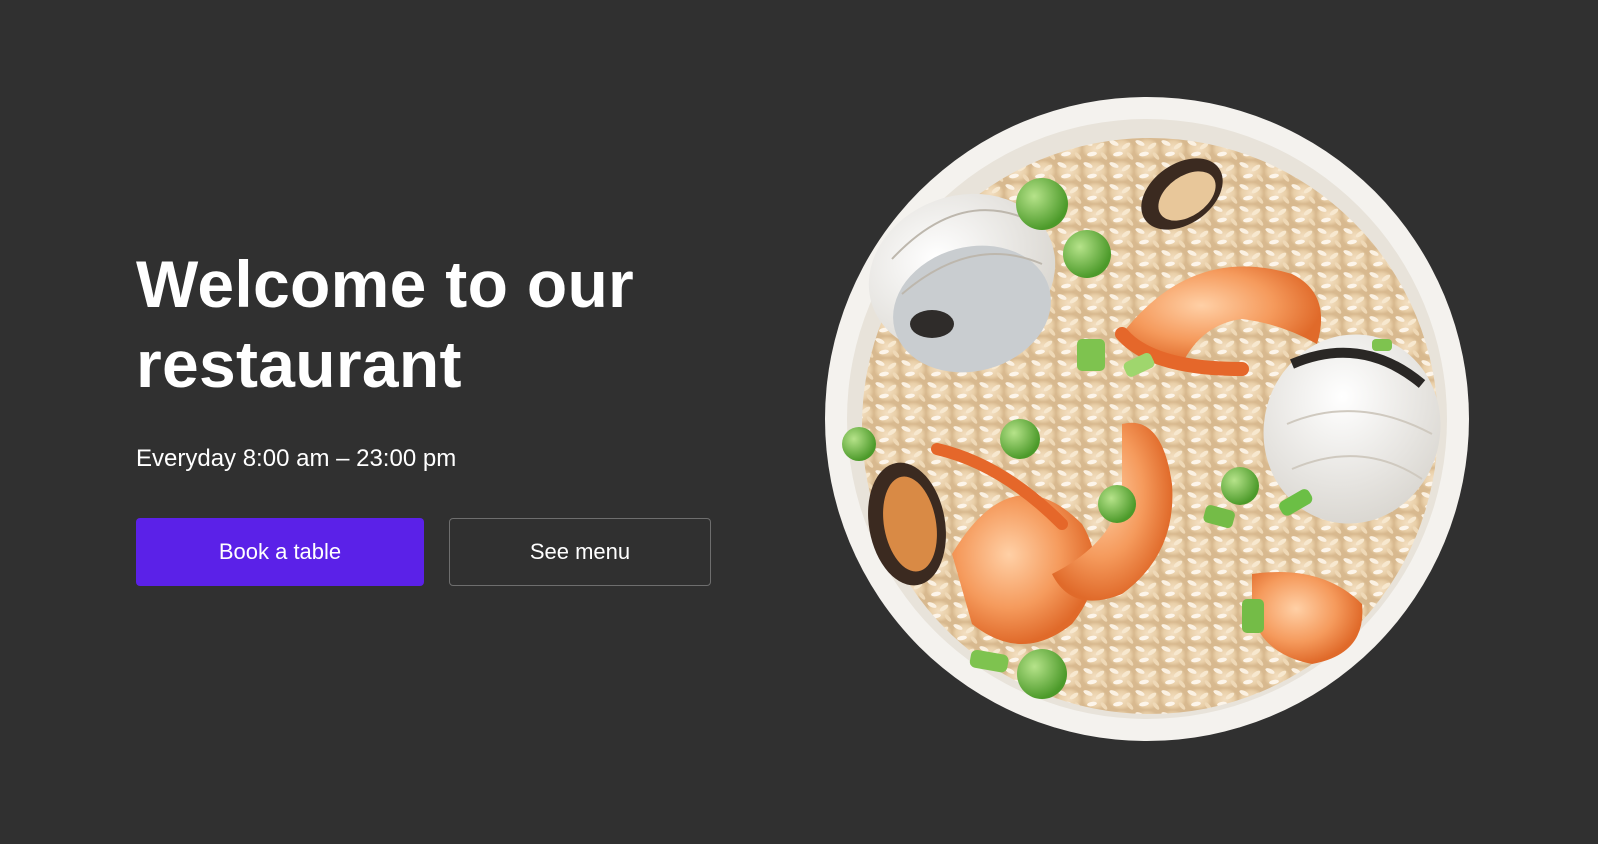 The height and width of the screenshot is (844, 1598). Describe the element at coordinates (280, 552) in the screenshot. I see `book-table-button: Book a table` at that location.